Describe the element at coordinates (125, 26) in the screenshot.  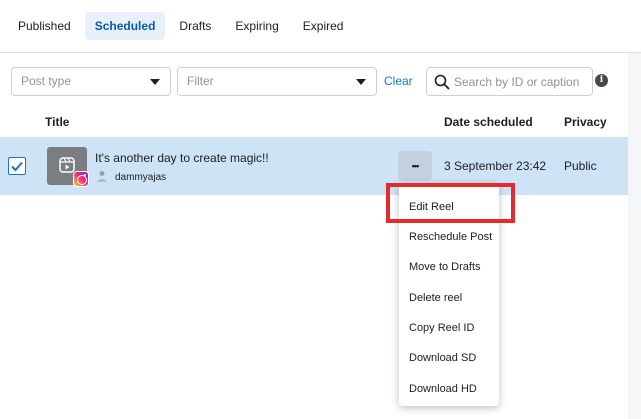
I see `tab-scheduled: Scheduled` at that location.